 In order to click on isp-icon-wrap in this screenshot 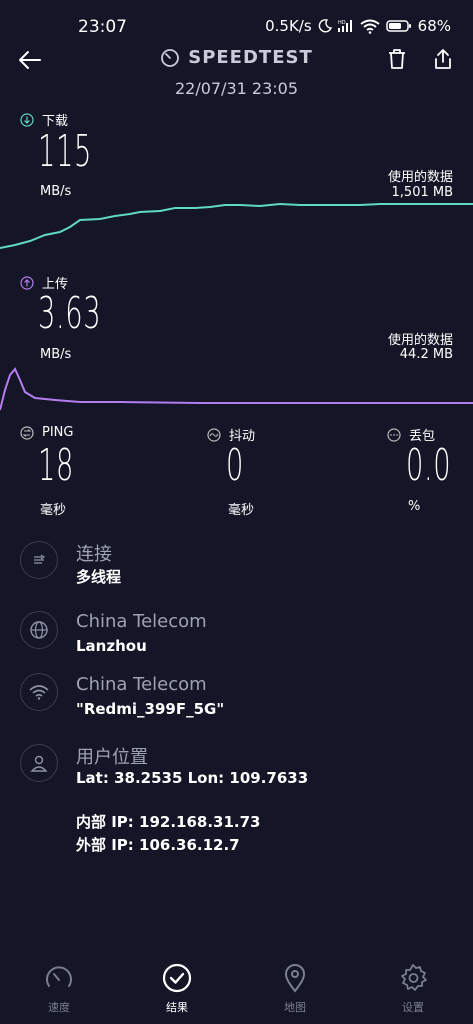, I will do `click(39, 630)`.